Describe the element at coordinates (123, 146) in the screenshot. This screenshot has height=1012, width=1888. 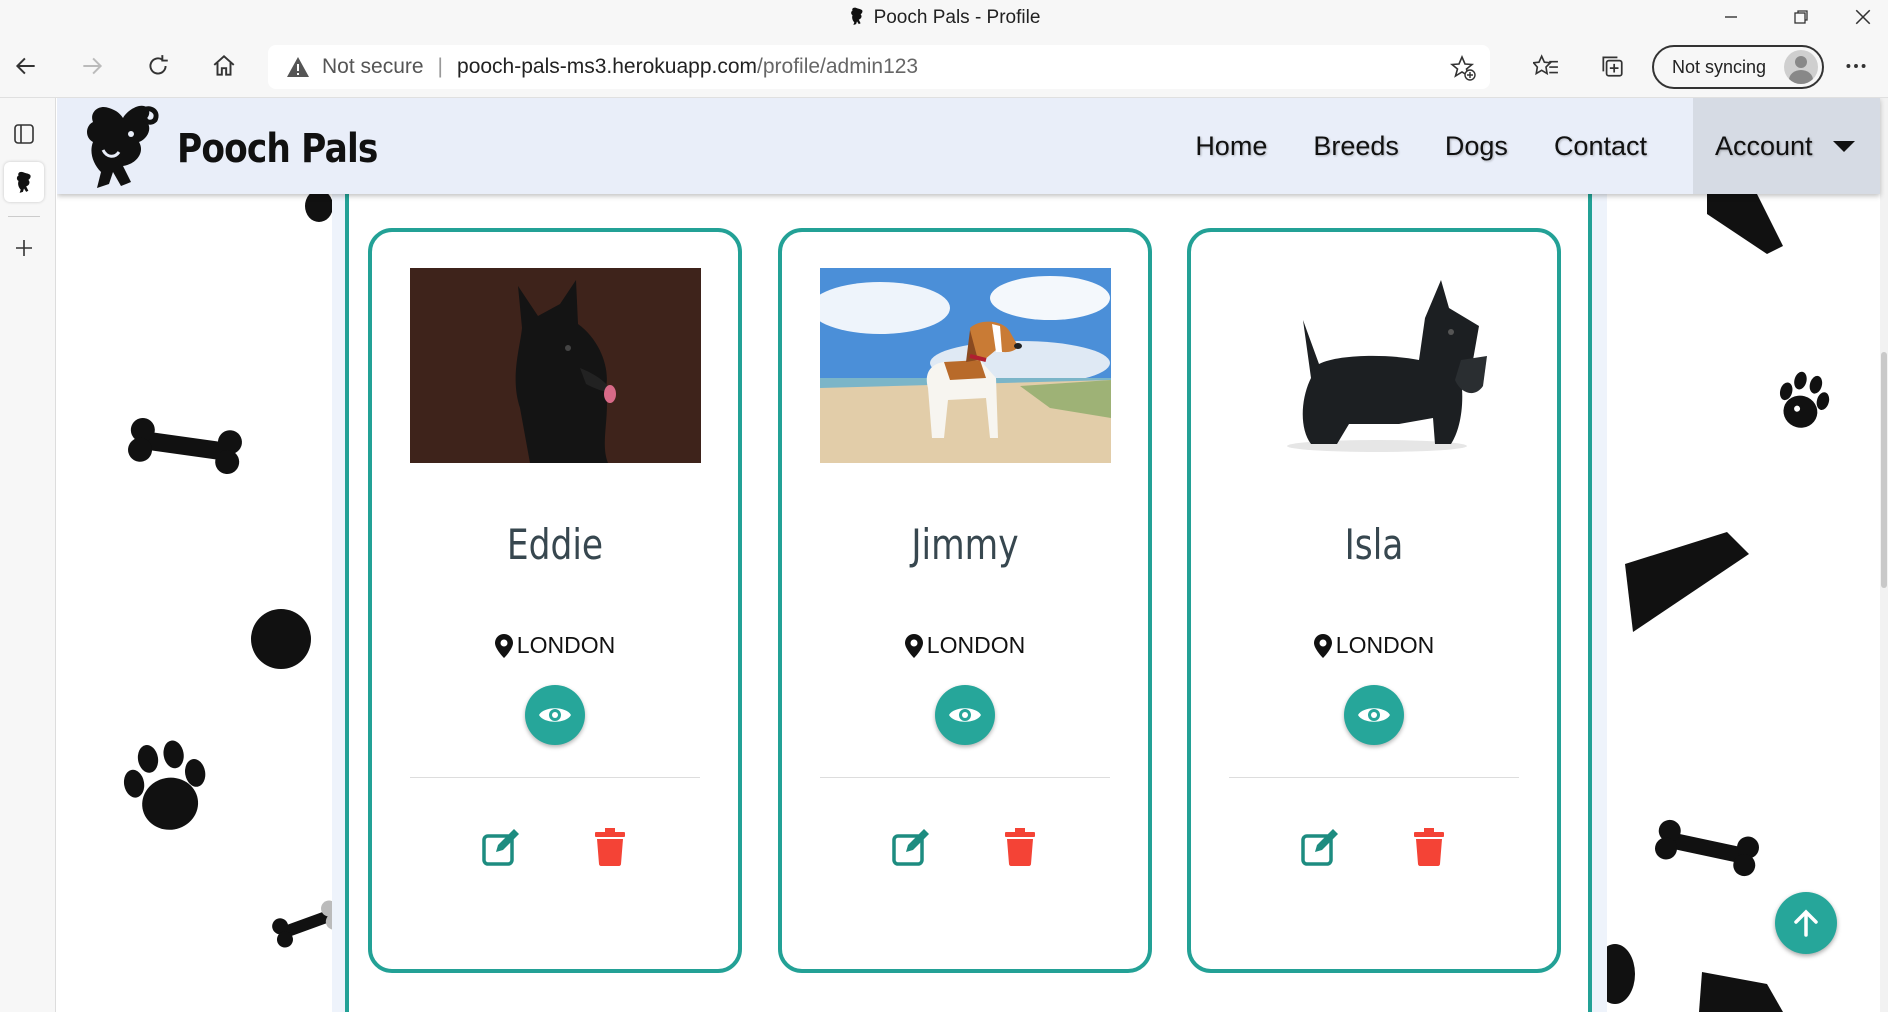
I see `dog-logo-icon` at that location.